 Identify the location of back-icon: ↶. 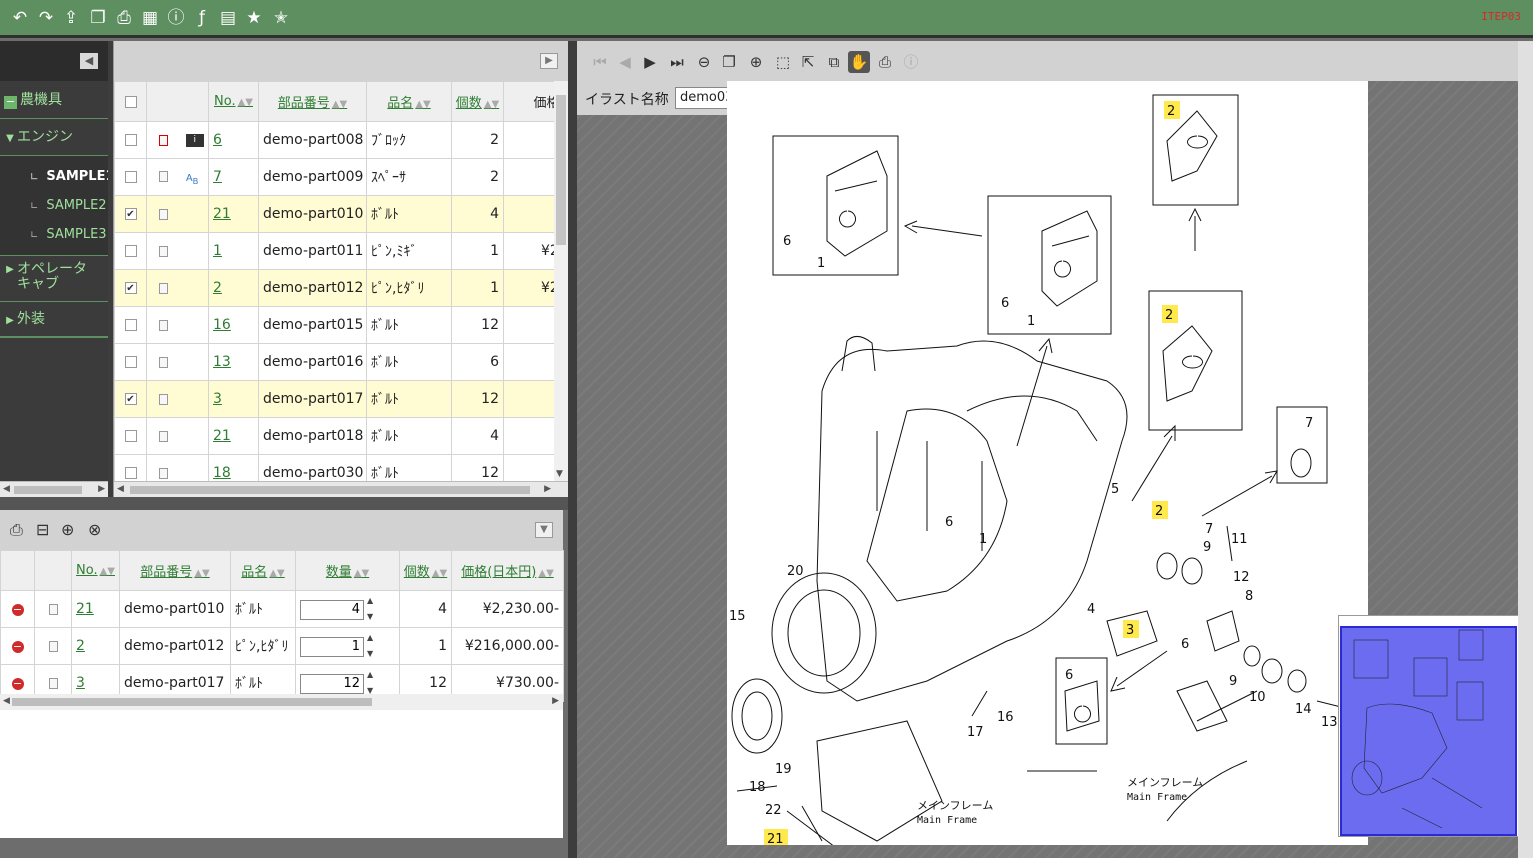
(20, 18).